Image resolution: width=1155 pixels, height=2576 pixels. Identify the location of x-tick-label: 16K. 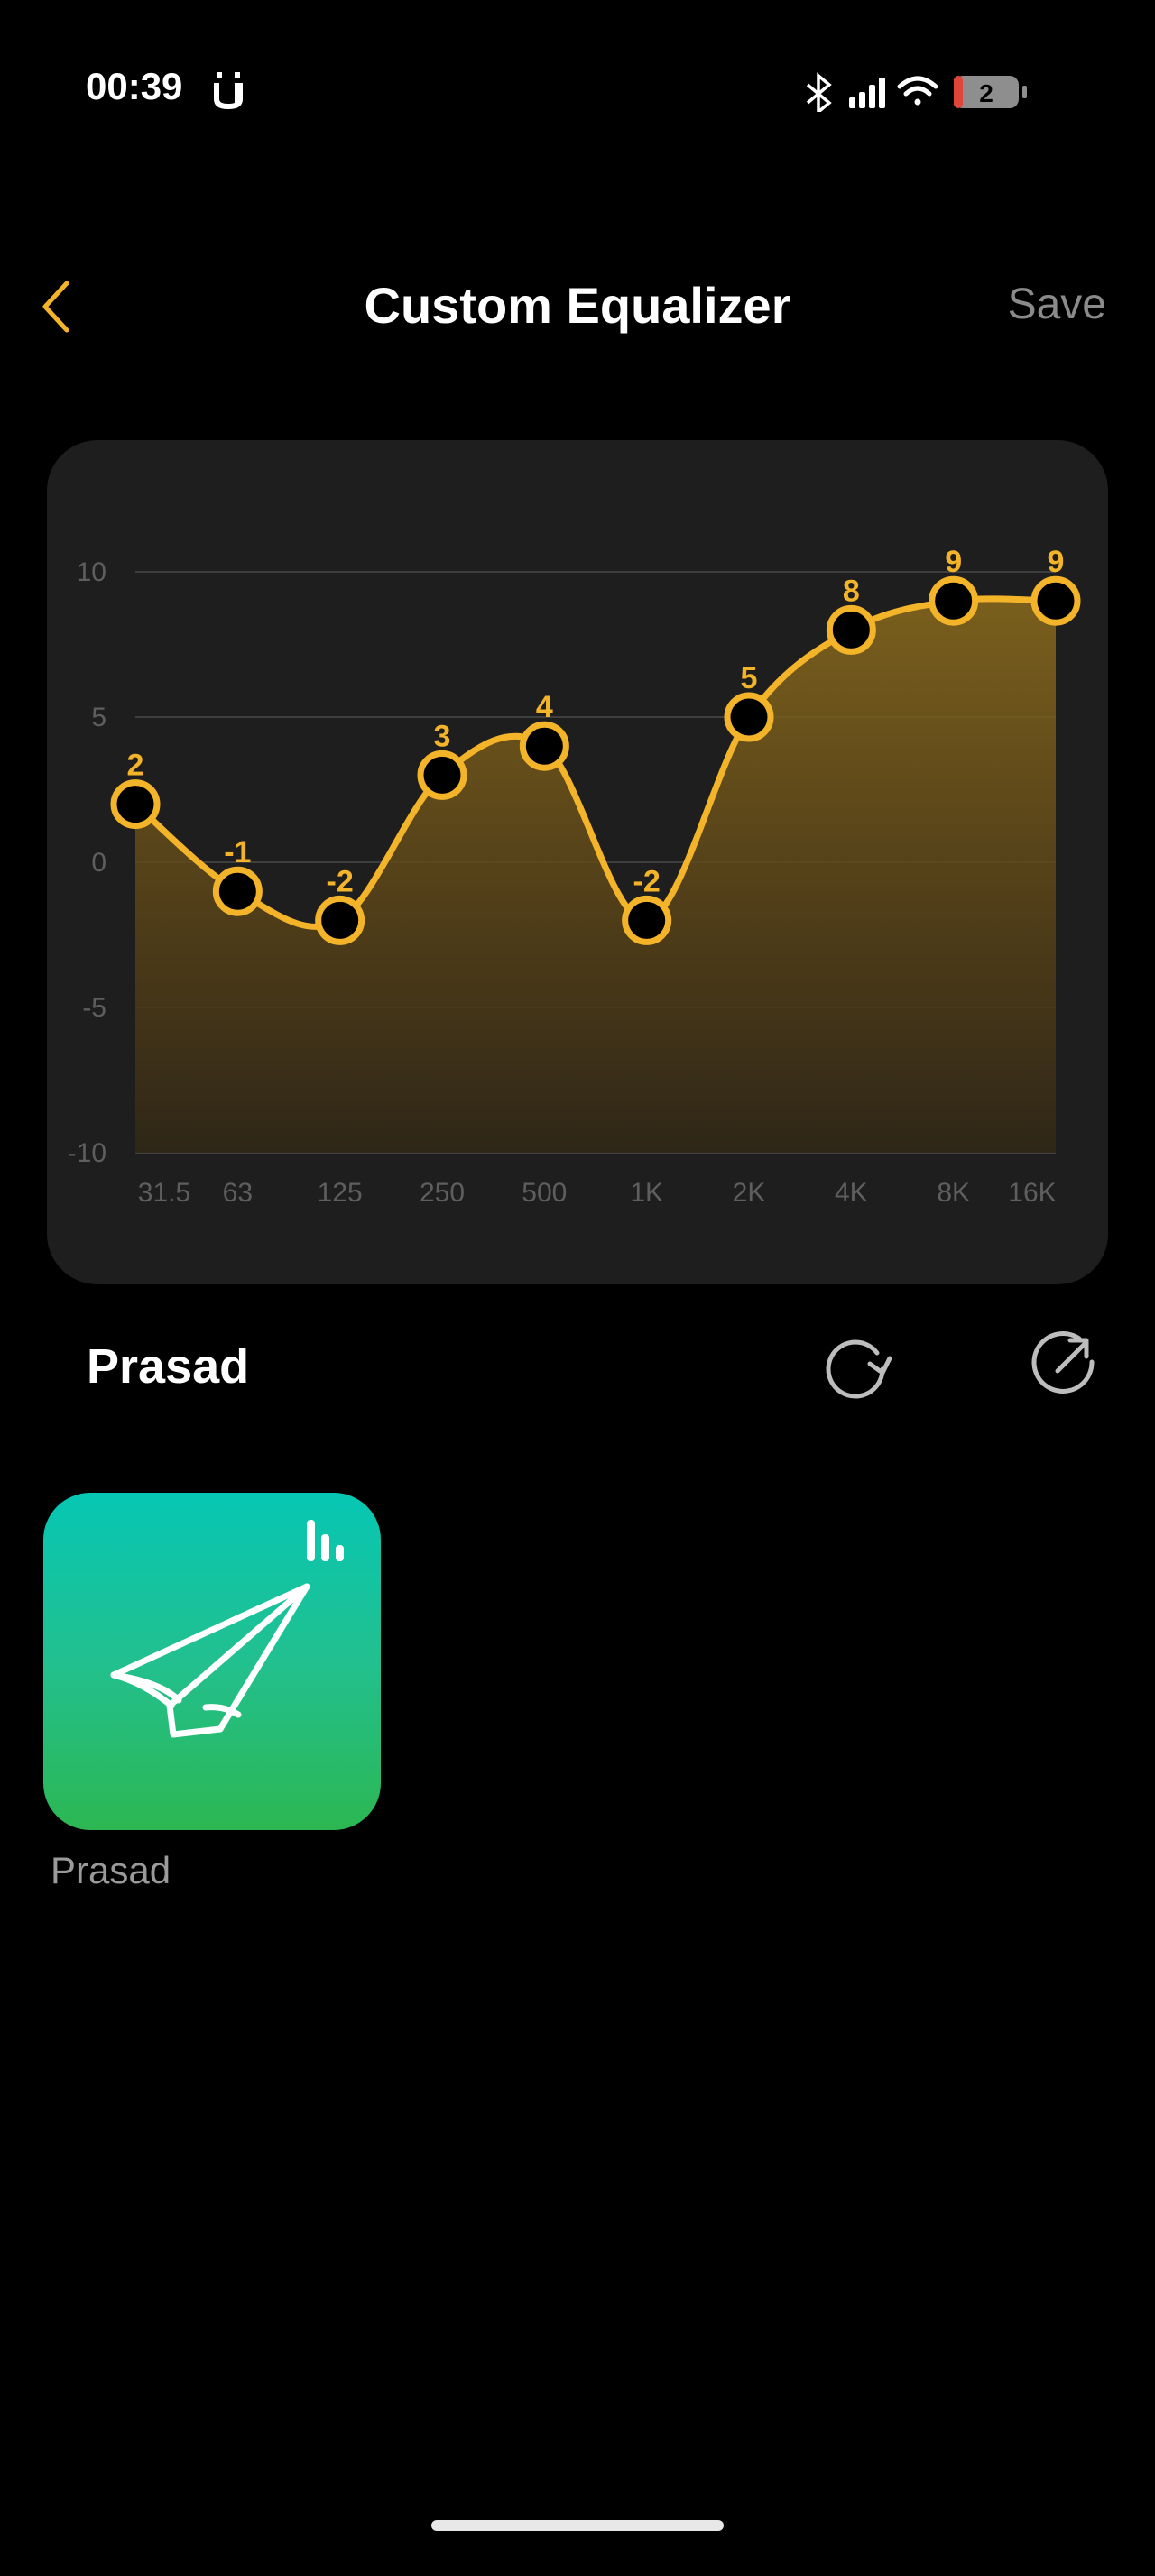
(1032, 1193).